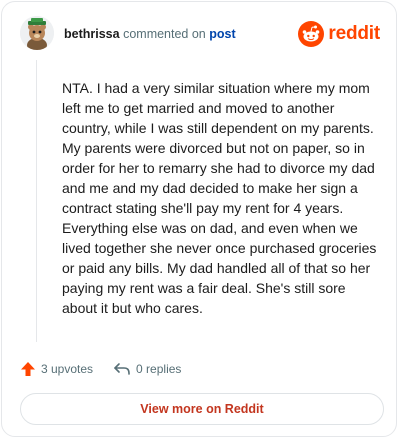 The height and width of the screenshot is (440, 400). Describe the element at coordinates (36, 201) in the screenshot. I see `thread-line` at that location.